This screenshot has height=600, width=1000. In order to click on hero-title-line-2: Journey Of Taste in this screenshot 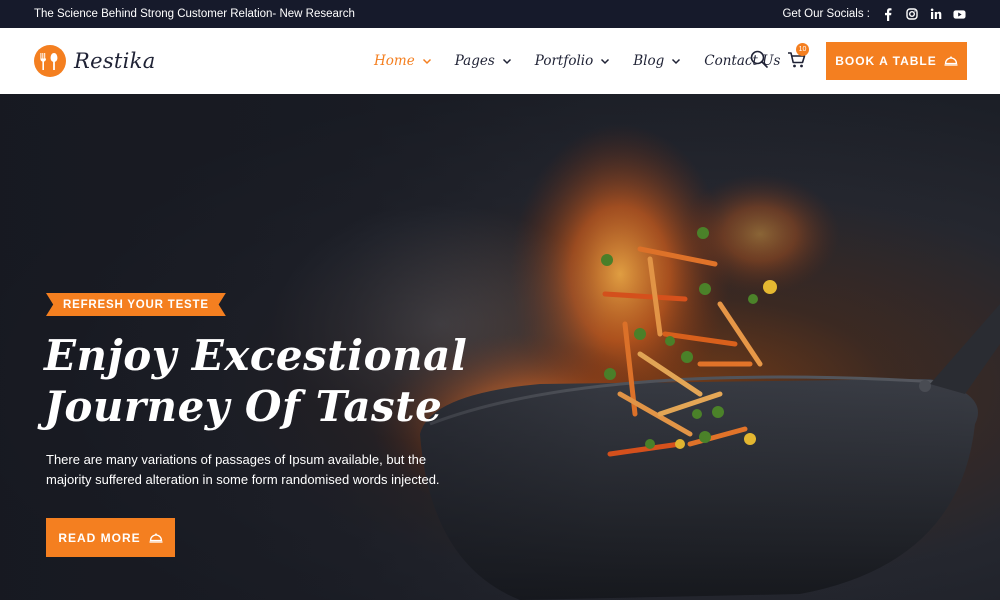, I will do `click(243, 406)`.